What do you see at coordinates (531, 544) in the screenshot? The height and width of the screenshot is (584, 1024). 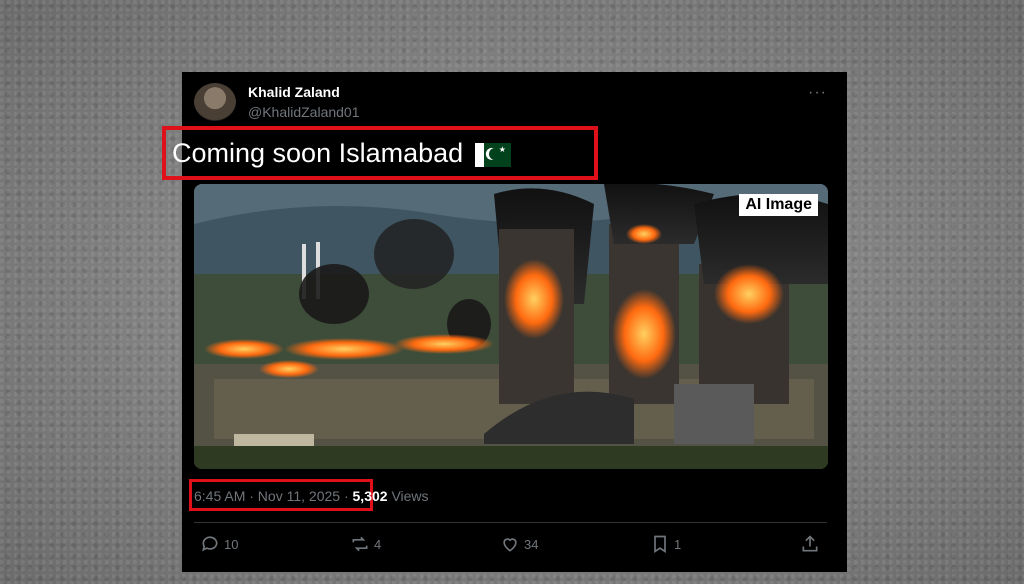 I see `like-count: 34` at bounding box center [531, 544].